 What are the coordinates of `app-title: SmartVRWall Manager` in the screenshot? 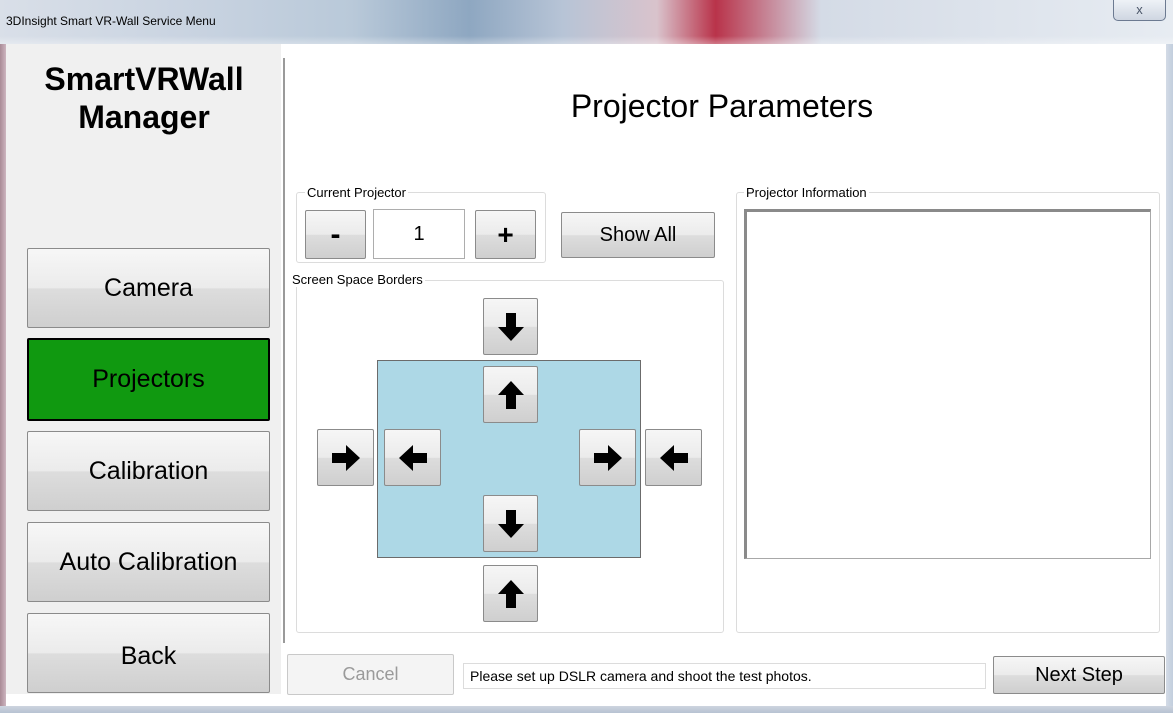 It's located at (144, 98).